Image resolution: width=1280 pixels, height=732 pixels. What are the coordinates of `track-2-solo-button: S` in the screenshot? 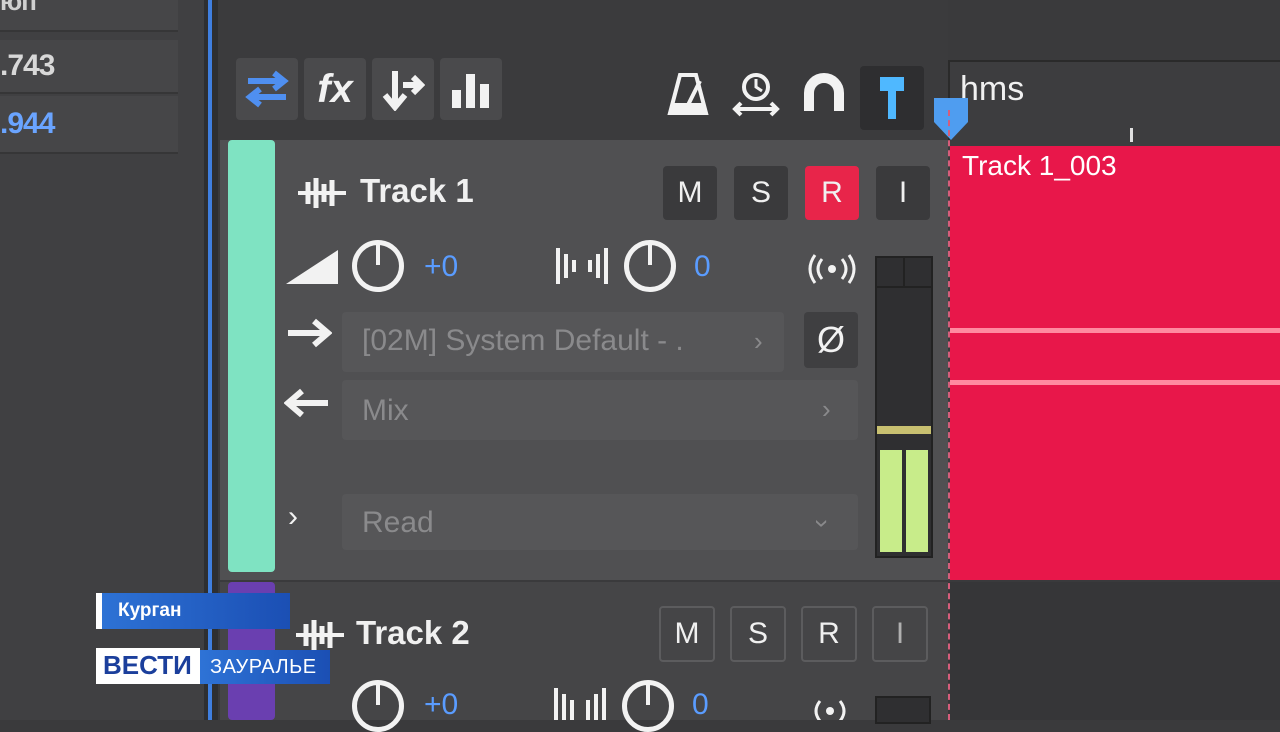 It's located at (758, 634).